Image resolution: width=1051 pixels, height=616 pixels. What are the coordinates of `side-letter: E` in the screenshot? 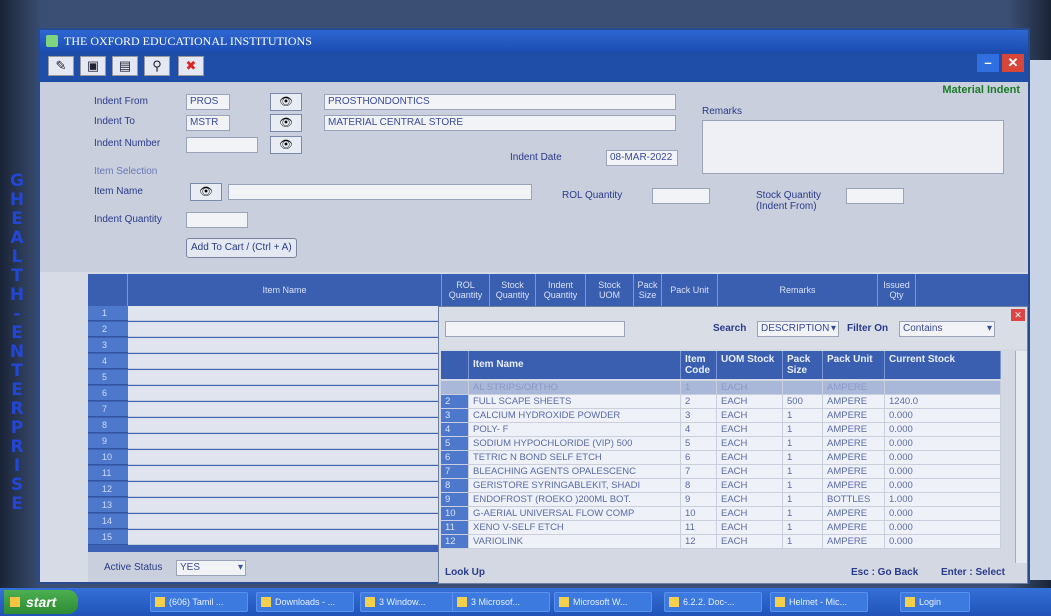 It's located at (17, 390).